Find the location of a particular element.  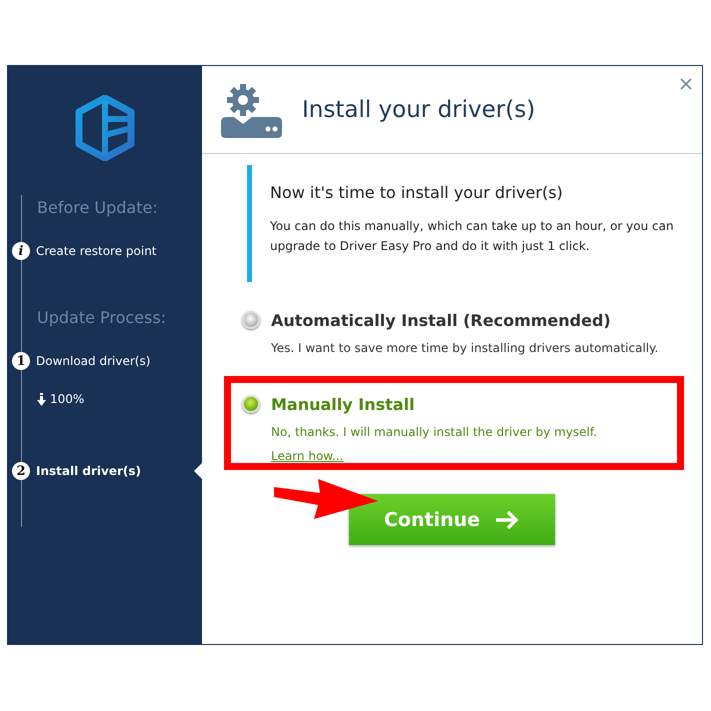

step-badge: 1 is located at coordinates (21, 361).